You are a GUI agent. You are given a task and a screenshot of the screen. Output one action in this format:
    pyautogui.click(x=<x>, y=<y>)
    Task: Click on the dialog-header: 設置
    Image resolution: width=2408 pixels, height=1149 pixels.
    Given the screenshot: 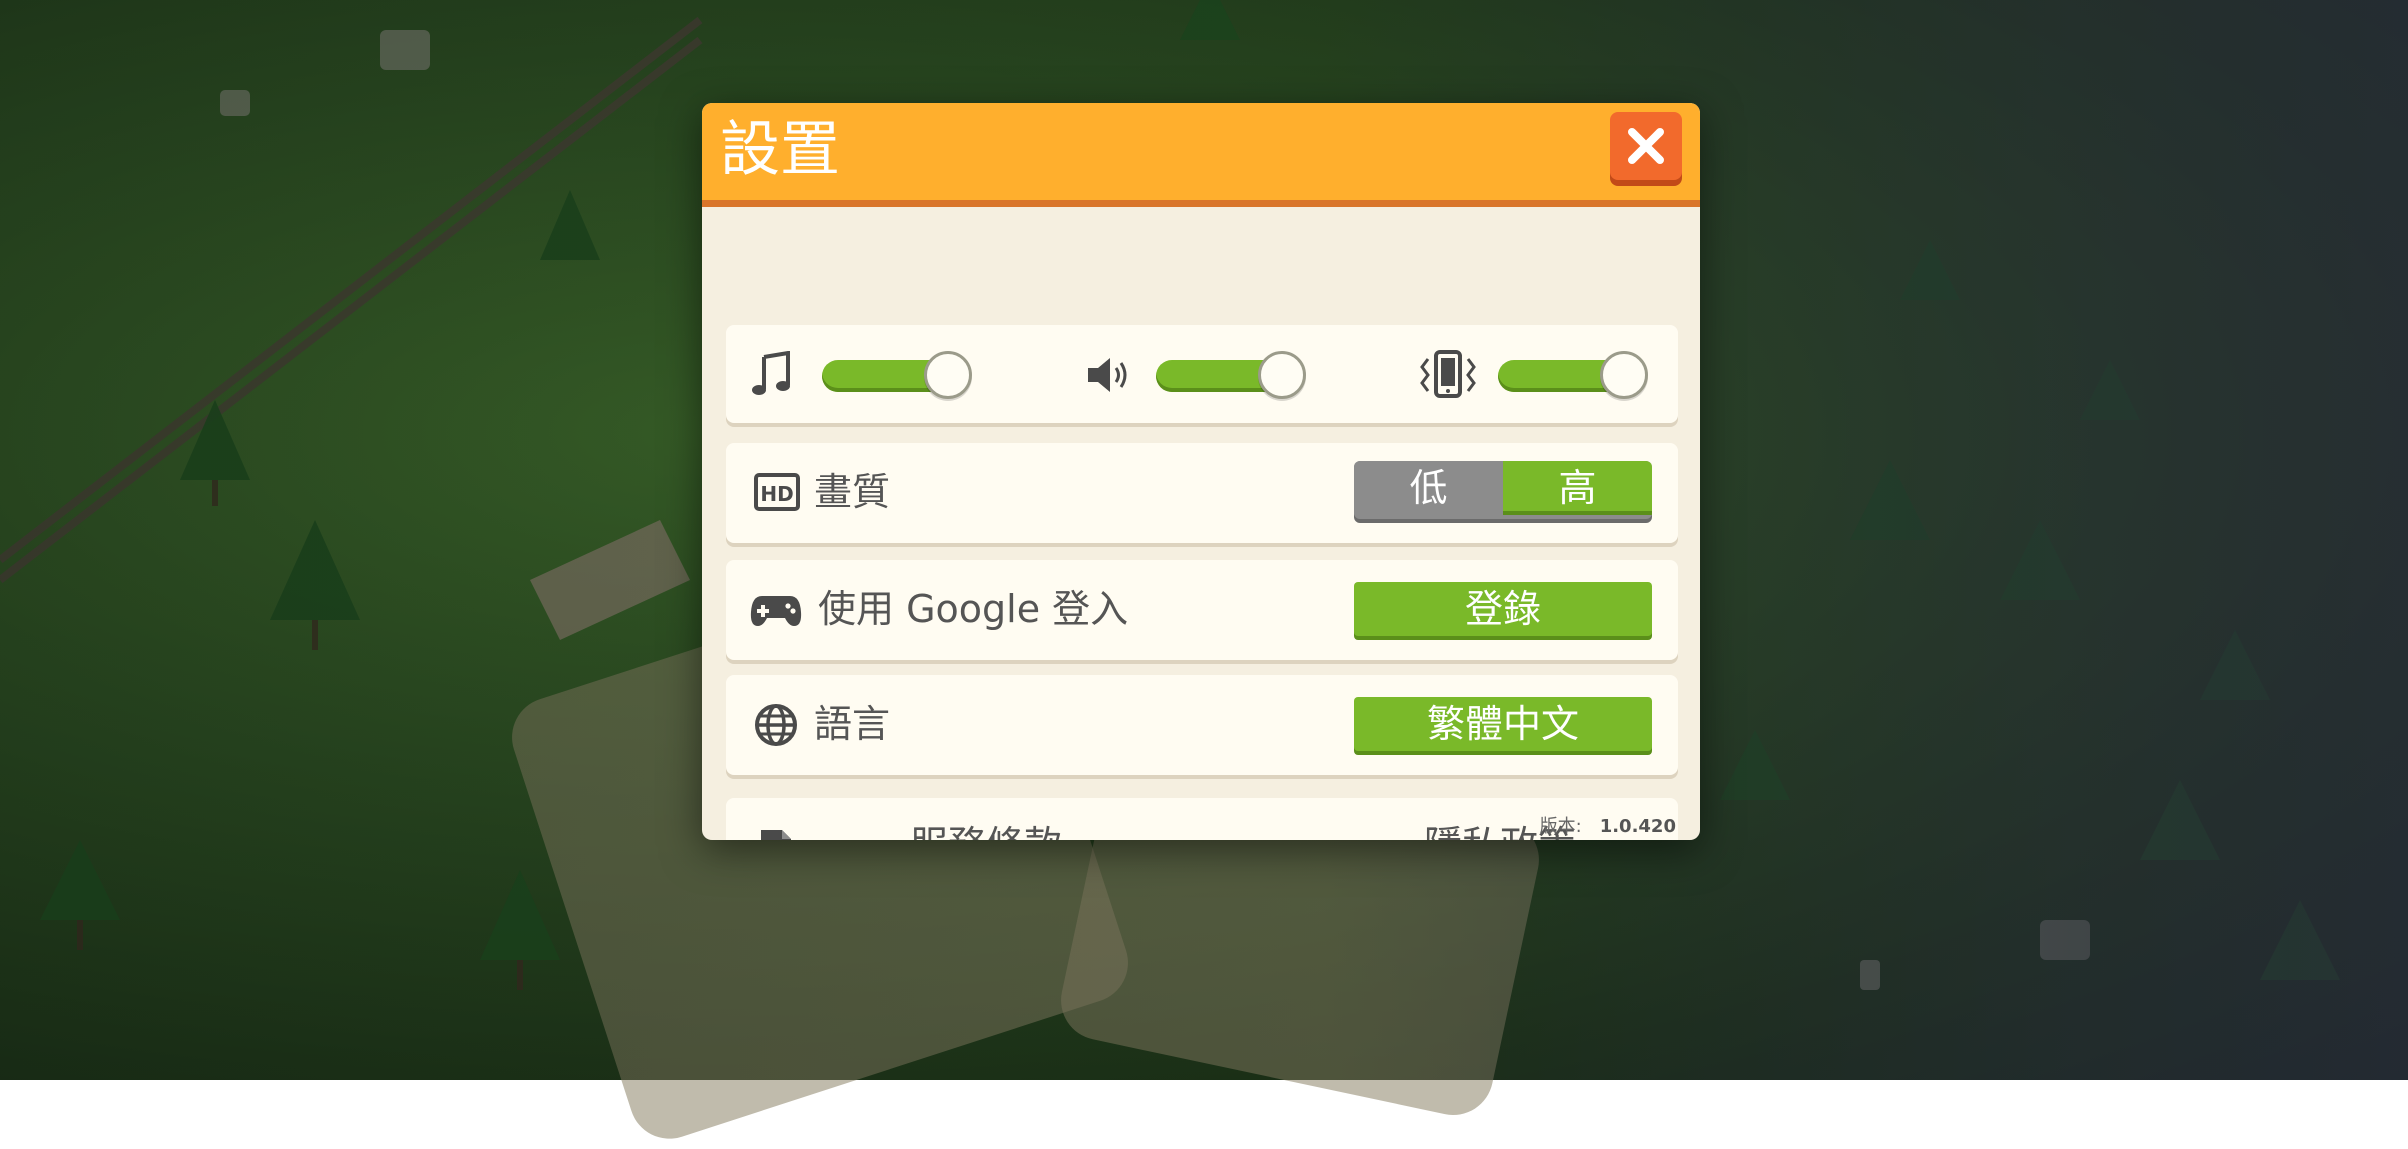 What is the action you would take?
    pyautogui.click(x=1201, y=155)
    